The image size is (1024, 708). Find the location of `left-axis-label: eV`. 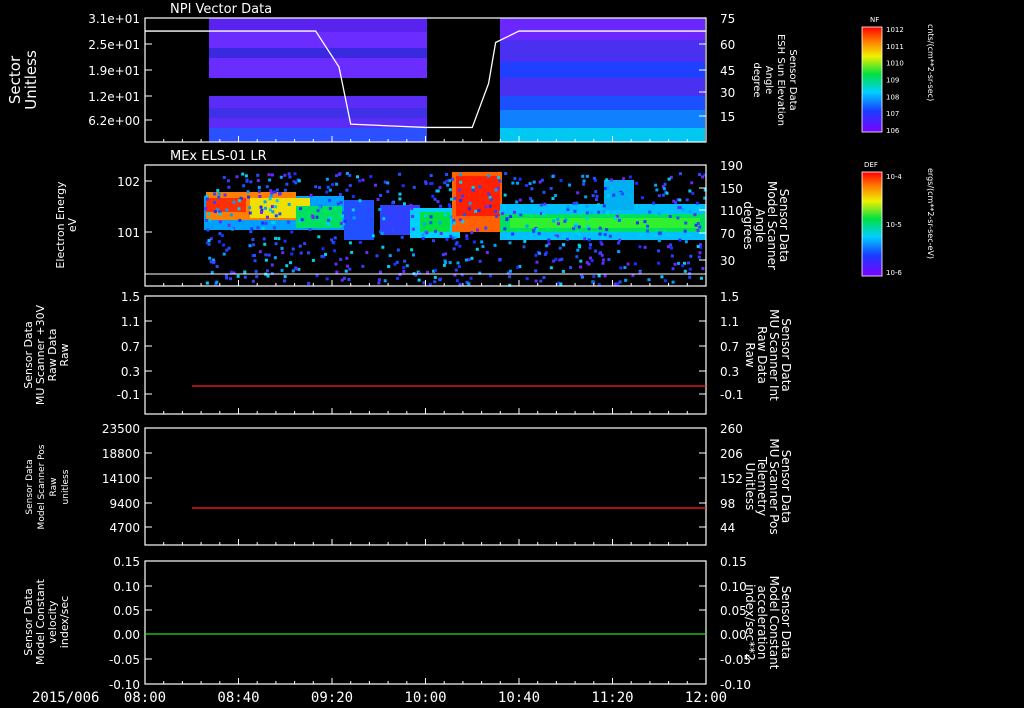

left-axis-label: eV is located at coordinates (72, 224).